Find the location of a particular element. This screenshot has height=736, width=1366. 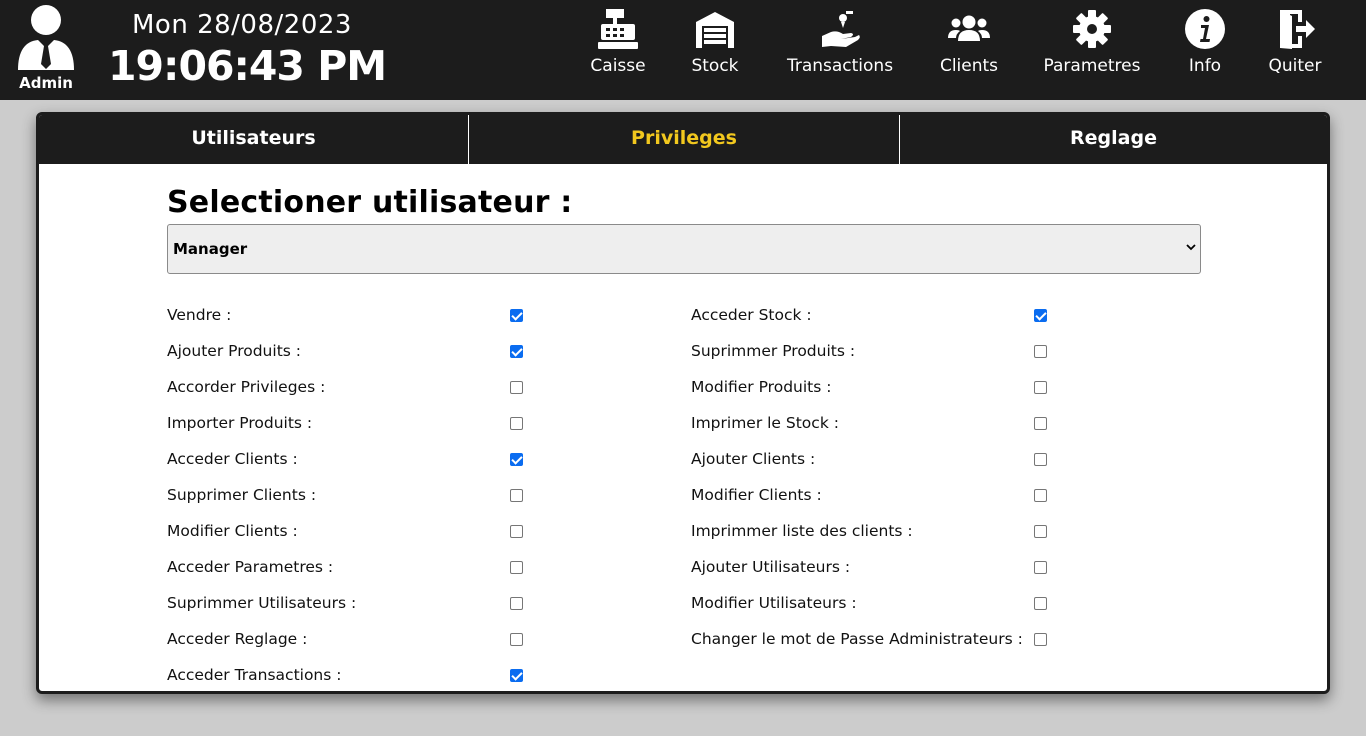

nav-info-label: Info is located at coordinates (1205, 66).